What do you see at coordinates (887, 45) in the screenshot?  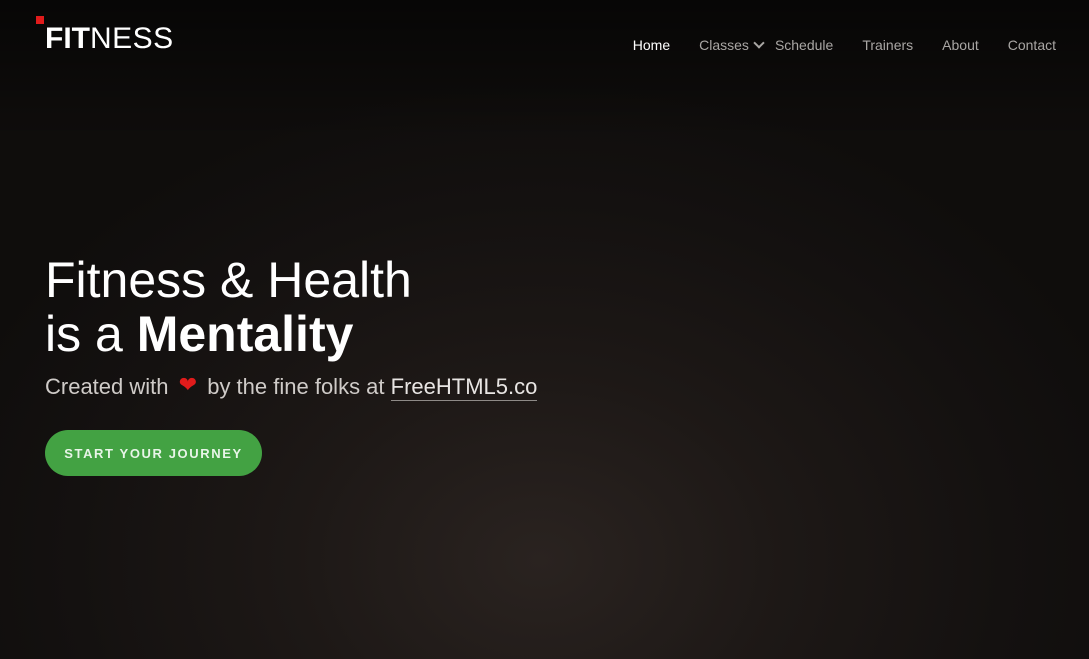 I see `nav-item-trainers: Trainers` at bounding box center [887, 45].